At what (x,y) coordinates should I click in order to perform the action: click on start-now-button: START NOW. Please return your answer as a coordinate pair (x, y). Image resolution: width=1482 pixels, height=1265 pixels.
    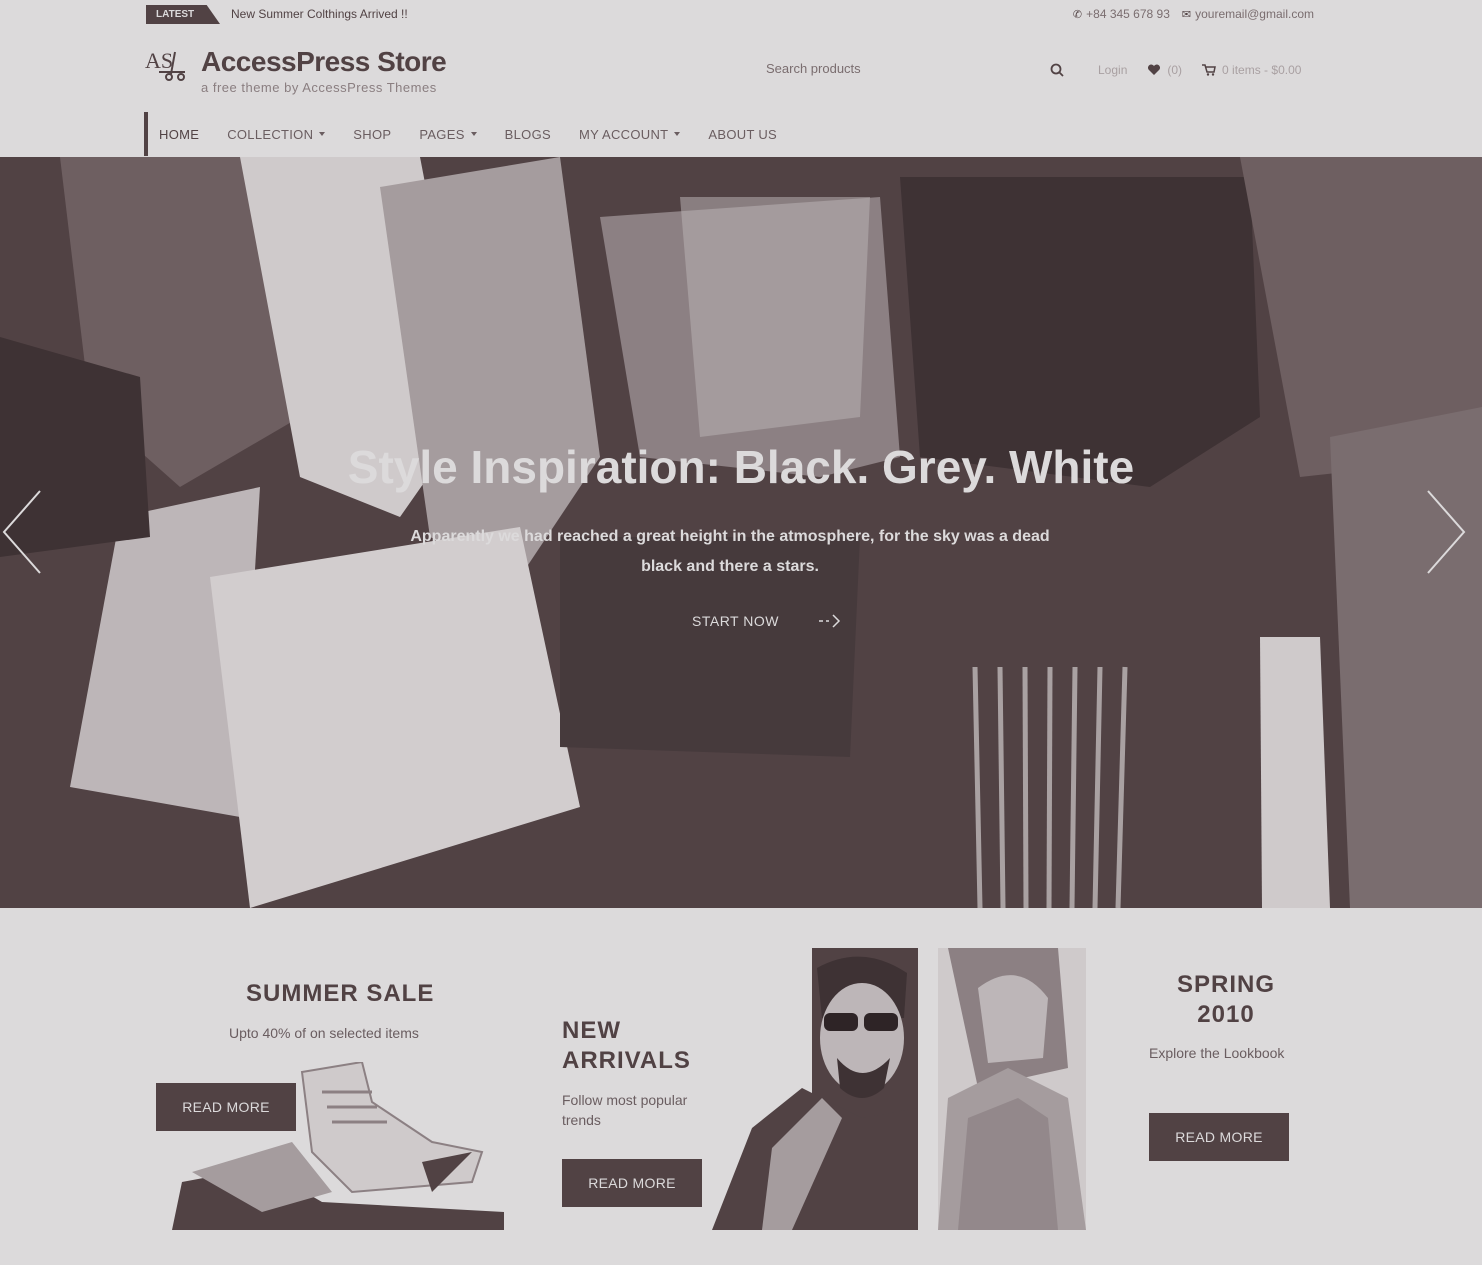
    Looking at the image, I should click on (766, 621).